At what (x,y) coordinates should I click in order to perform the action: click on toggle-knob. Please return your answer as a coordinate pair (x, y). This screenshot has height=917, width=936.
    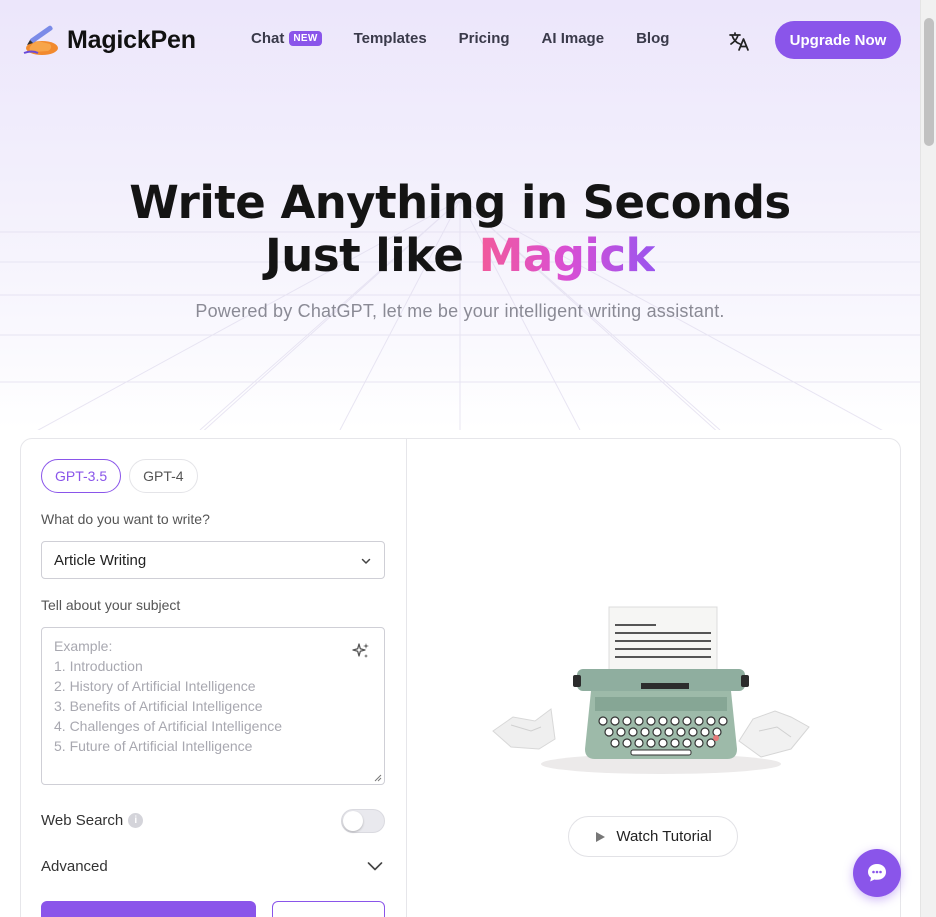
    Looking at the image, I should click on (353, 821).